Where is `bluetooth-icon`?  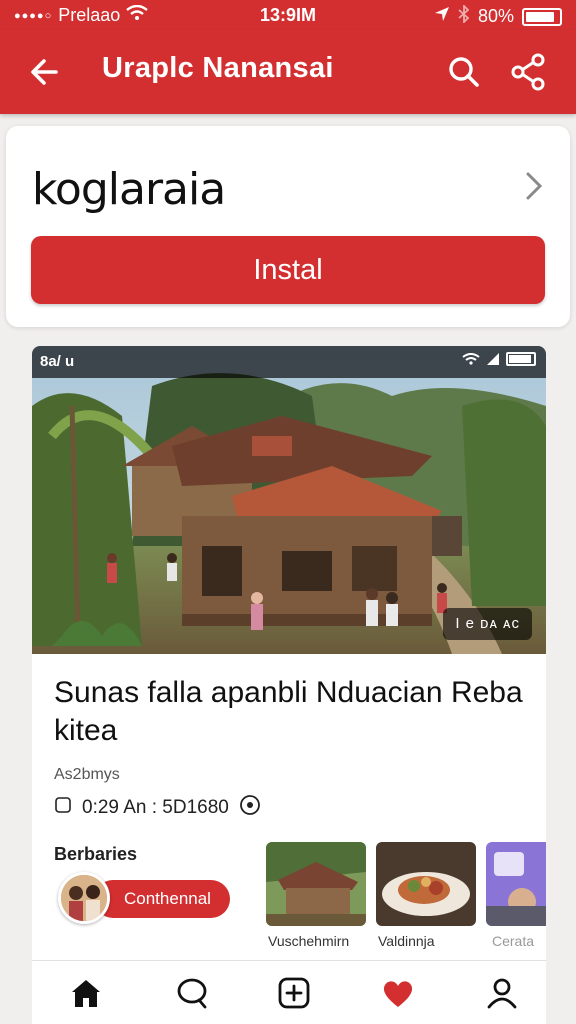 bluetooth-icon is located at coordinates (464, 15).